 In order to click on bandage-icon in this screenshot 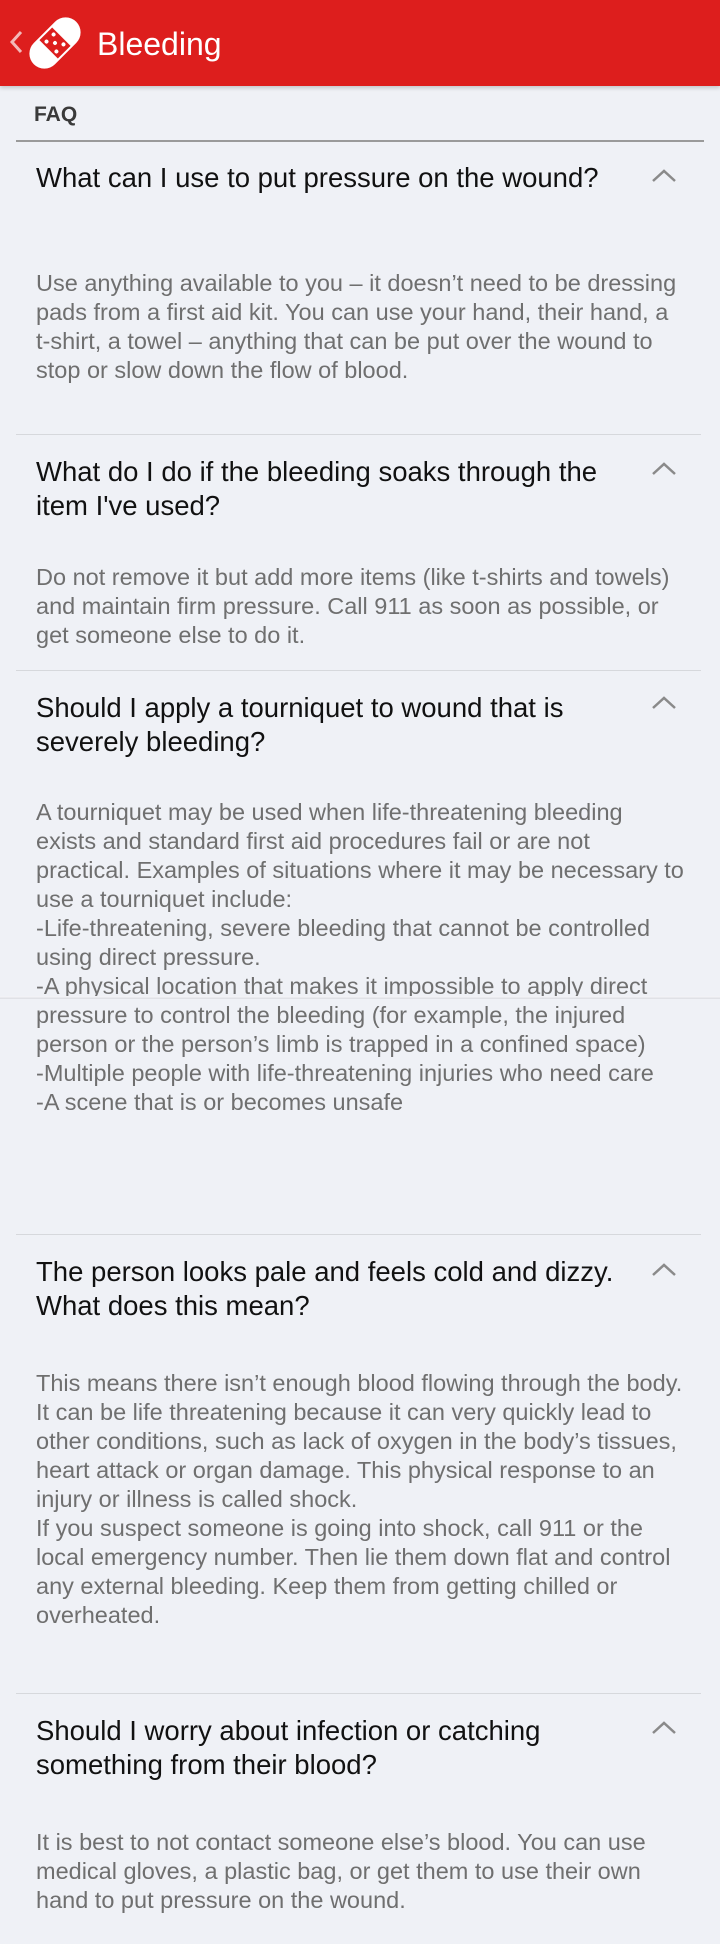, I will do `click(55, 43)`.